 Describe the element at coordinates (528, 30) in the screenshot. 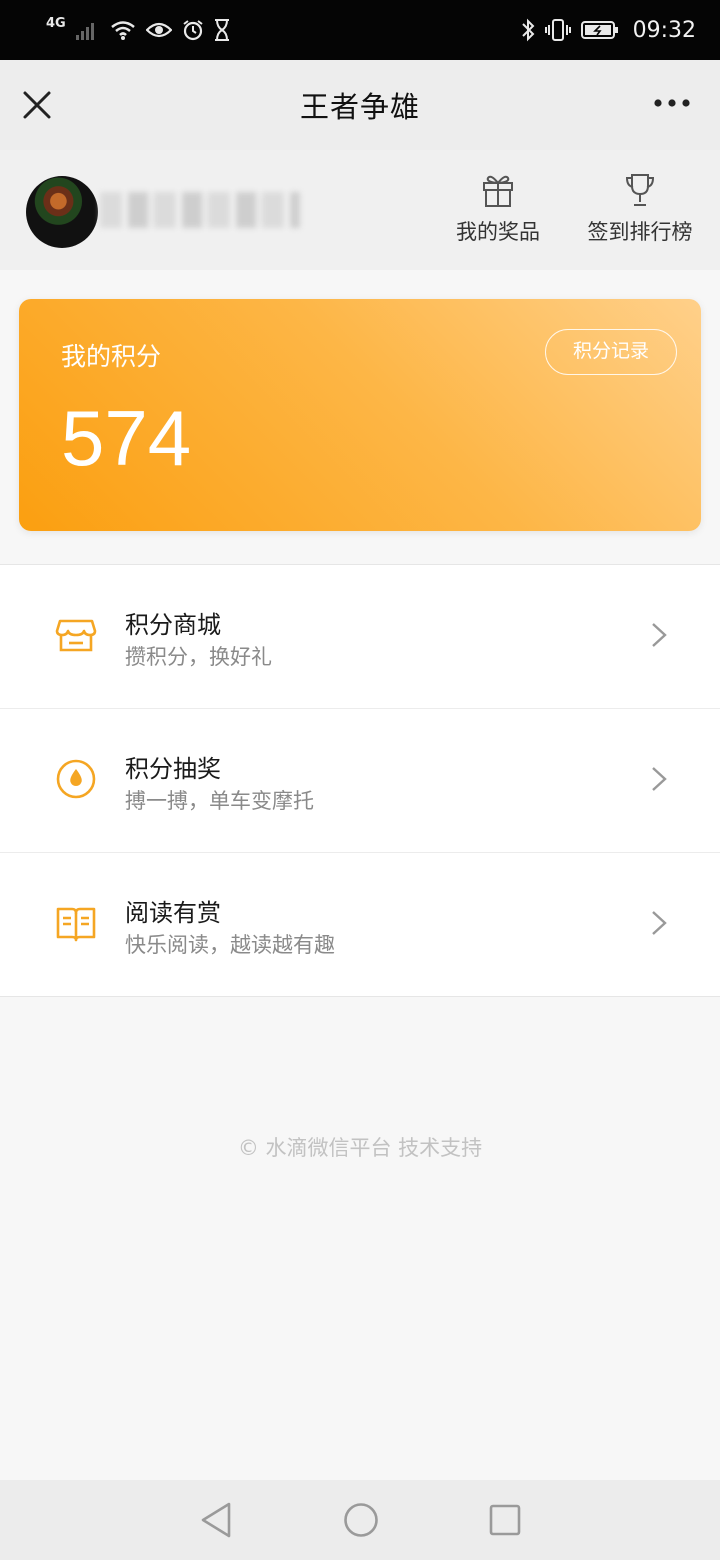

I see `bluetooth-icon` at that location.